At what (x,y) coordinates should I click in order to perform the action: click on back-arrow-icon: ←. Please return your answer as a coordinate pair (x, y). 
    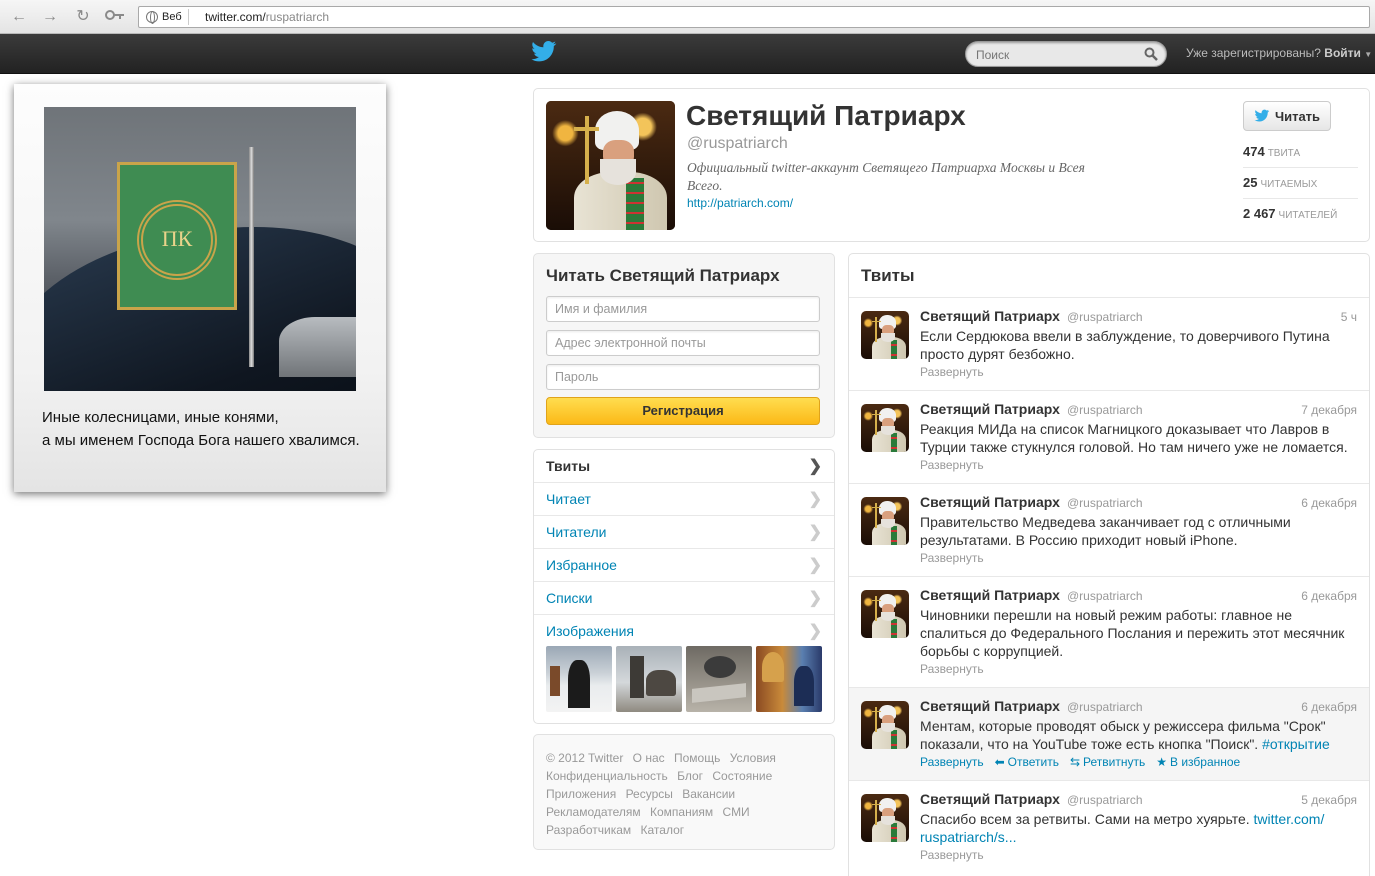
    Looking at the image, I should click on (19, 17).